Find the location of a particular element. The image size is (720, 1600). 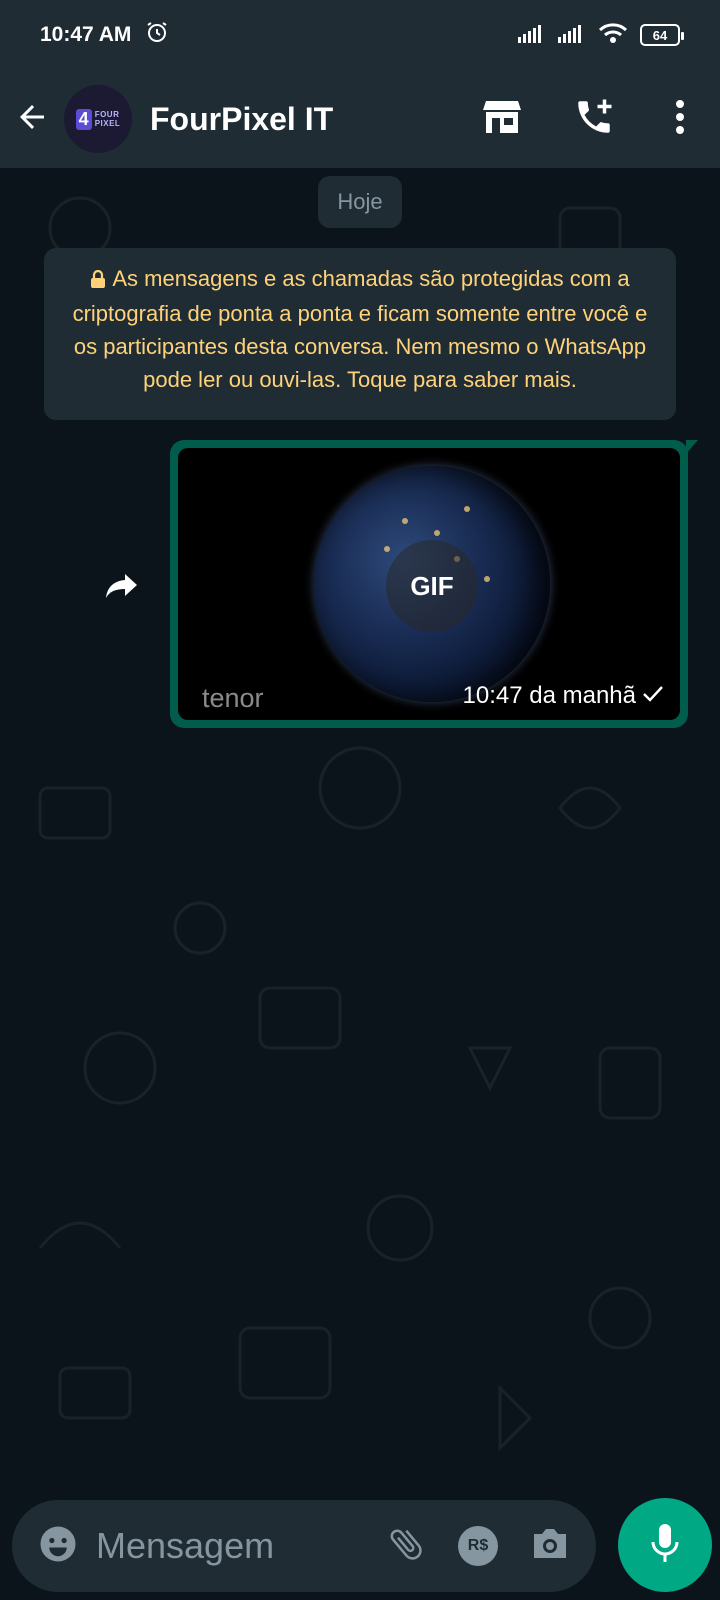

avatar-line2: PIXEL is located at coordinates (107, 123).